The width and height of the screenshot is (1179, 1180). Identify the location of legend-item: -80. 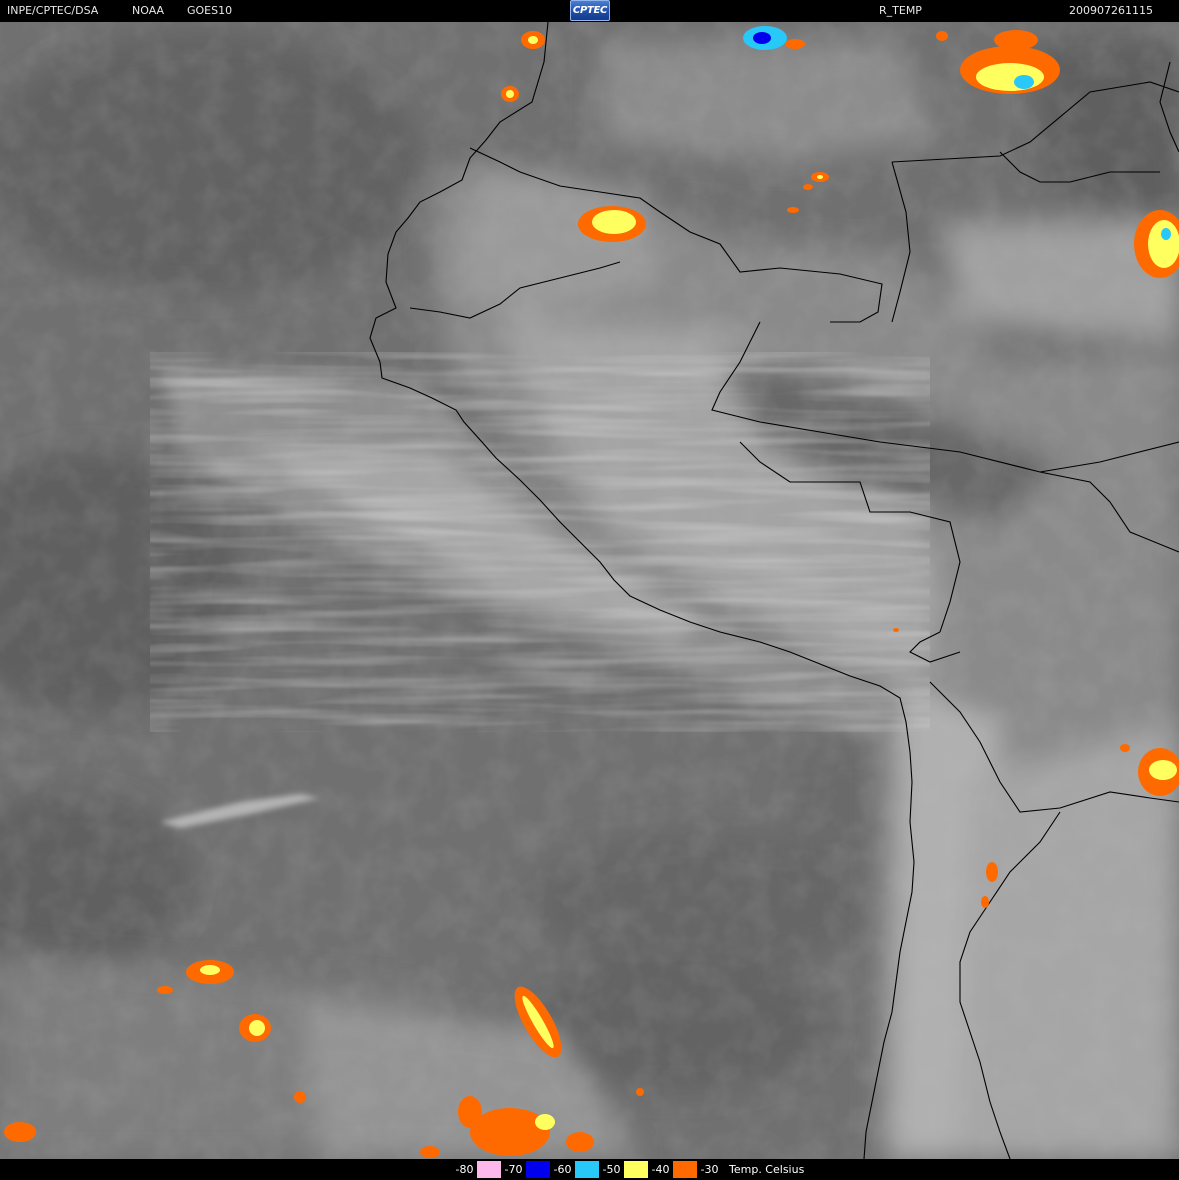
(476, 1169).